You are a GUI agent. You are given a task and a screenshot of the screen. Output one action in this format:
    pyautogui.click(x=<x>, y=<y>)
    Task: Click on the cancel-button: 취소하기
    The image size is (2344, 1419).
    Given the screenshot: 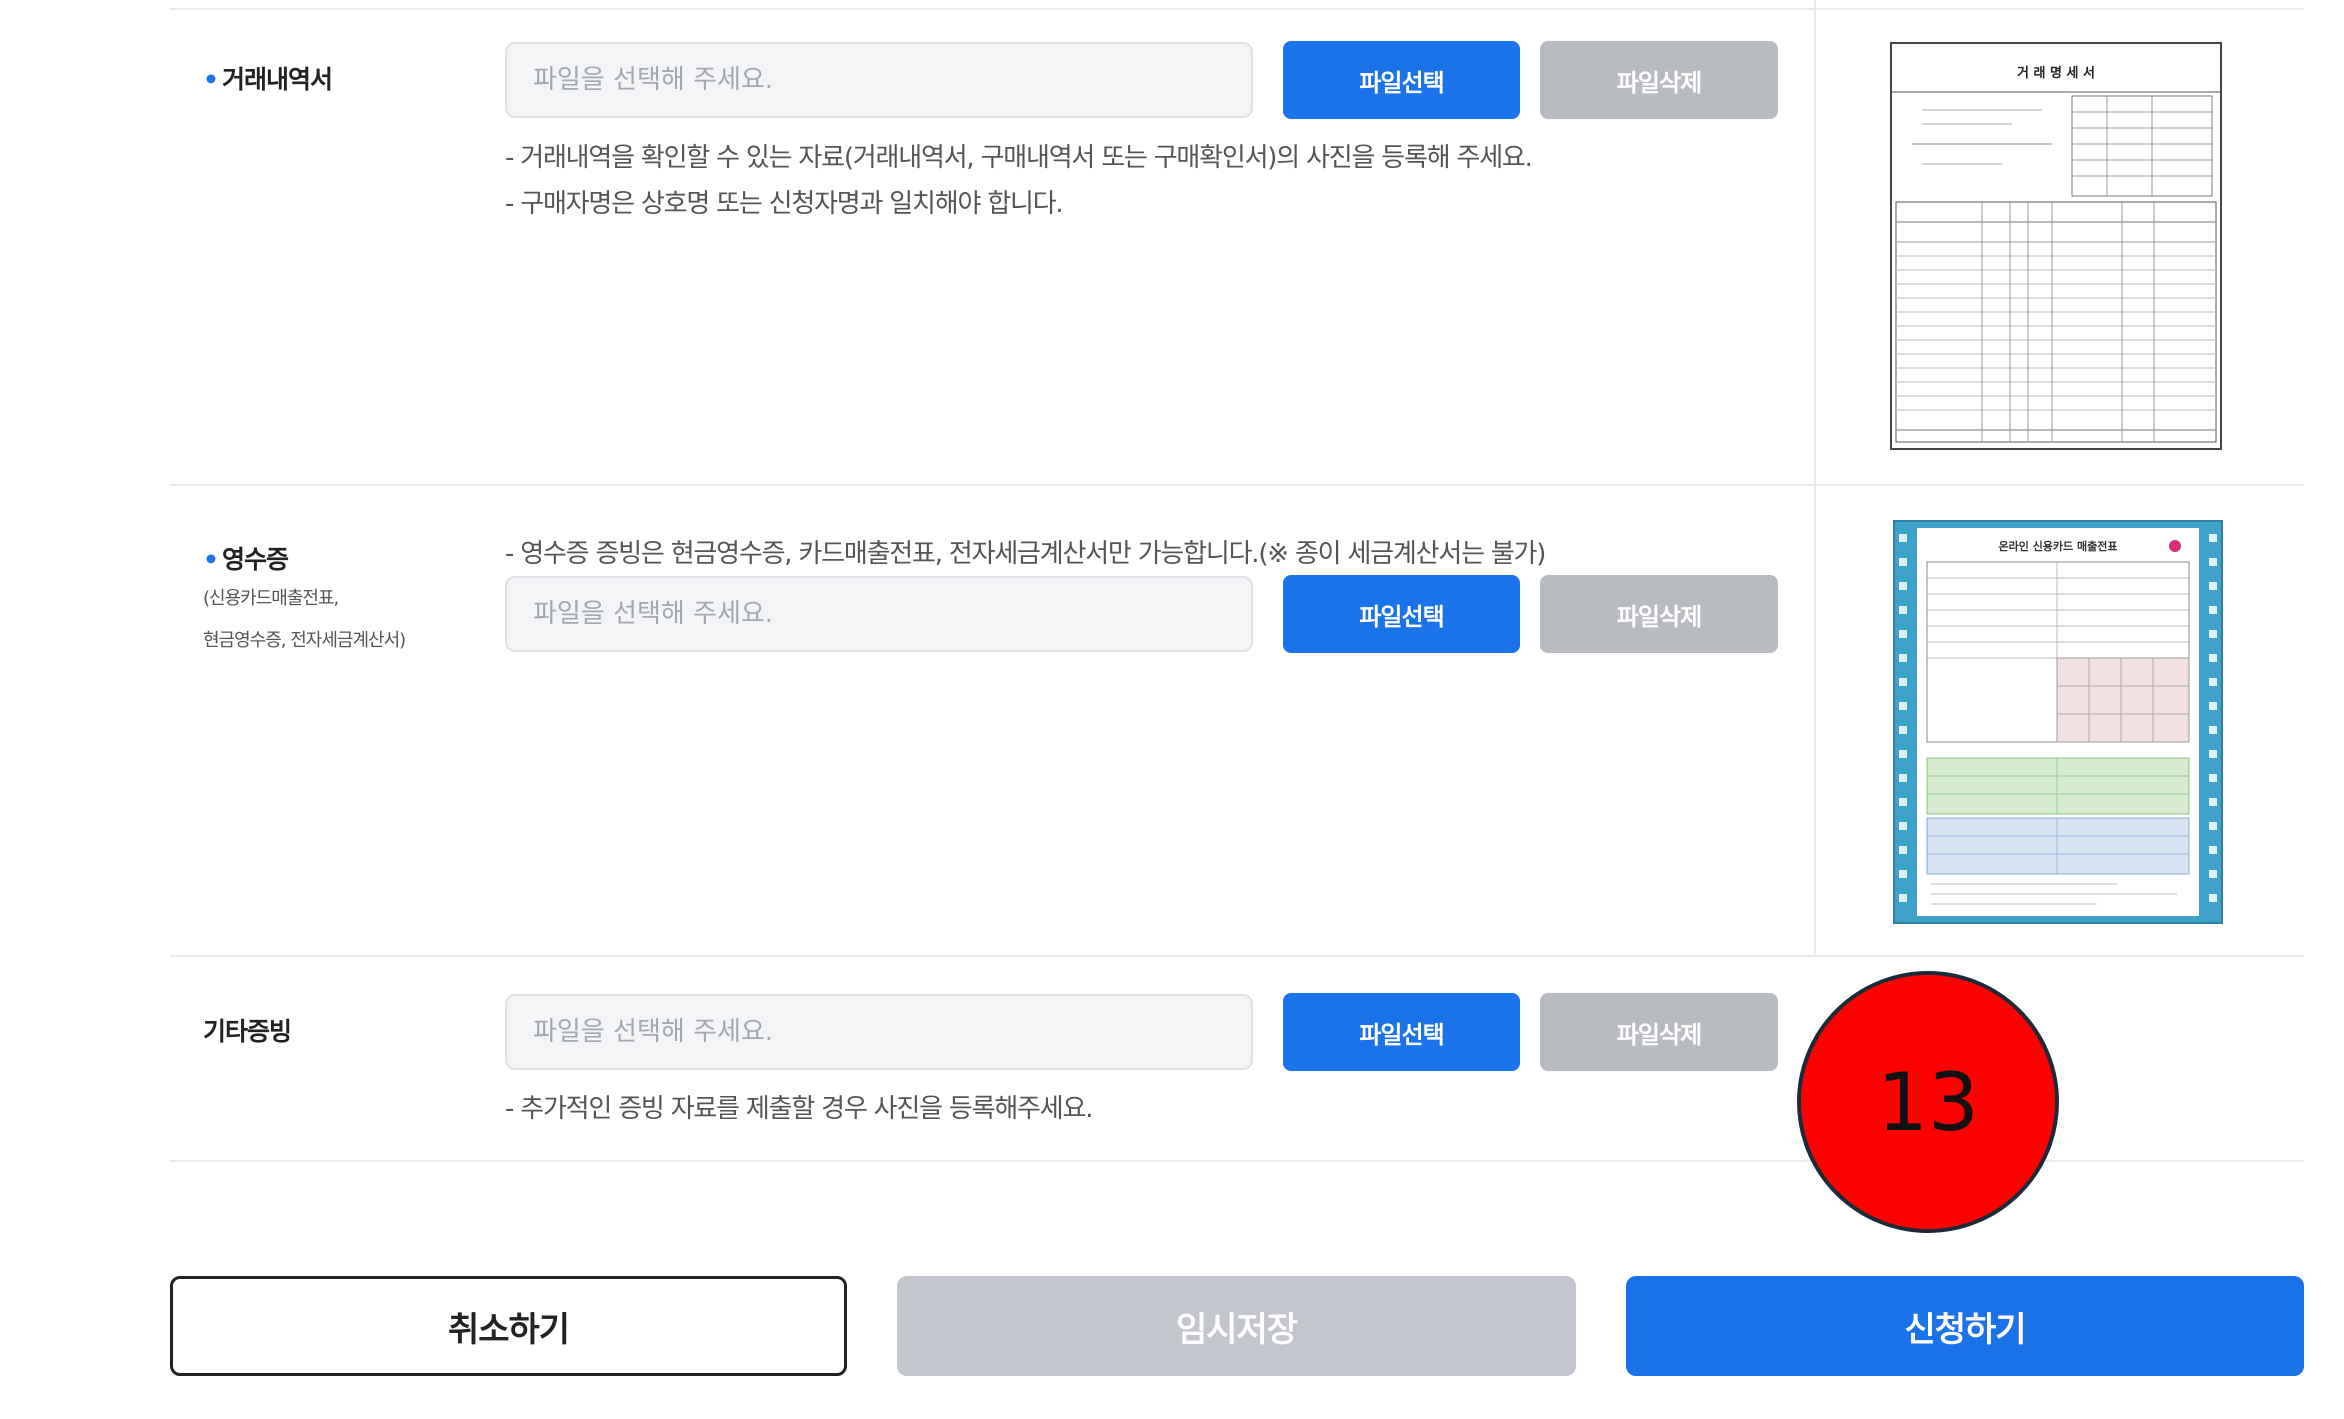 What is the action you would take?
    pyautogui.click(x=508, y=1326)
    